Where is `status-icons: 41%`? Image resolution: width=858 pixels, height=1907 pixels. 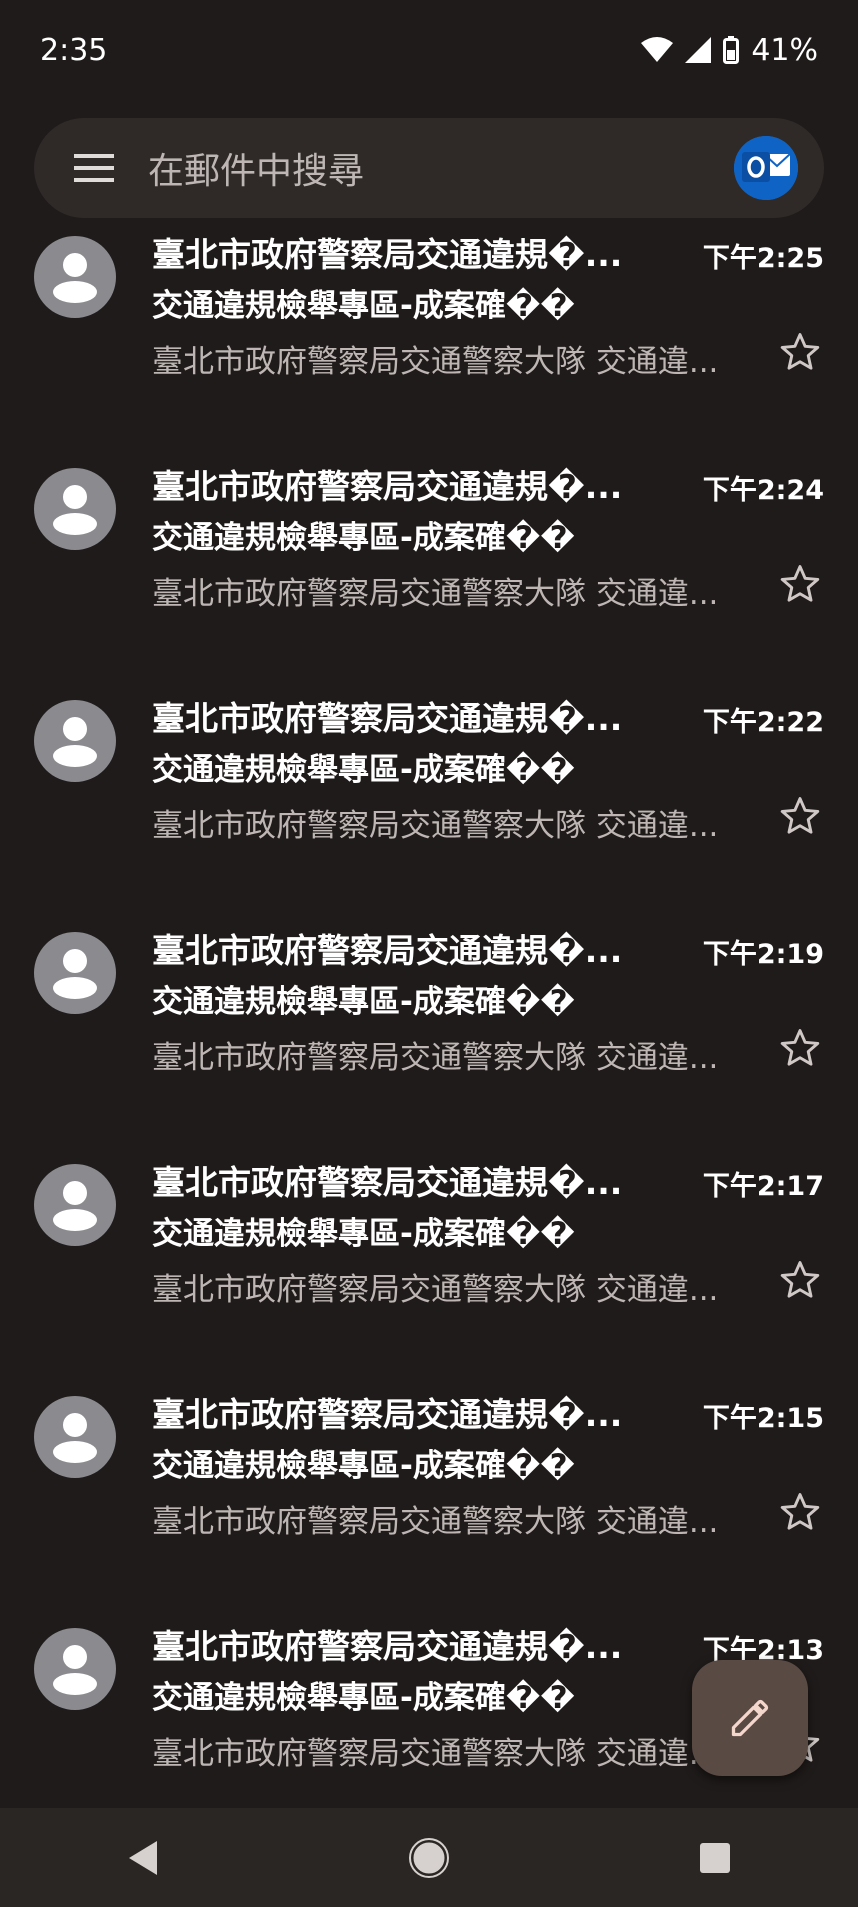
status-icons: 41% is located at coordinates (729, 50).